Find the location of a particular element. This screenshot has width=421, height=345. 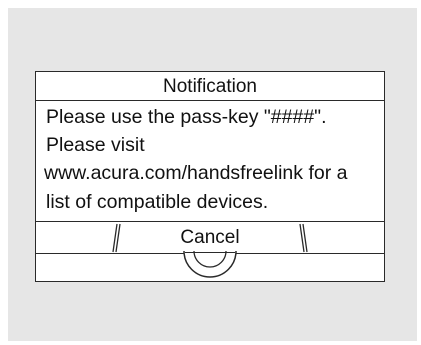

cancel-button: Cancel is located at coordinates (210, 251).